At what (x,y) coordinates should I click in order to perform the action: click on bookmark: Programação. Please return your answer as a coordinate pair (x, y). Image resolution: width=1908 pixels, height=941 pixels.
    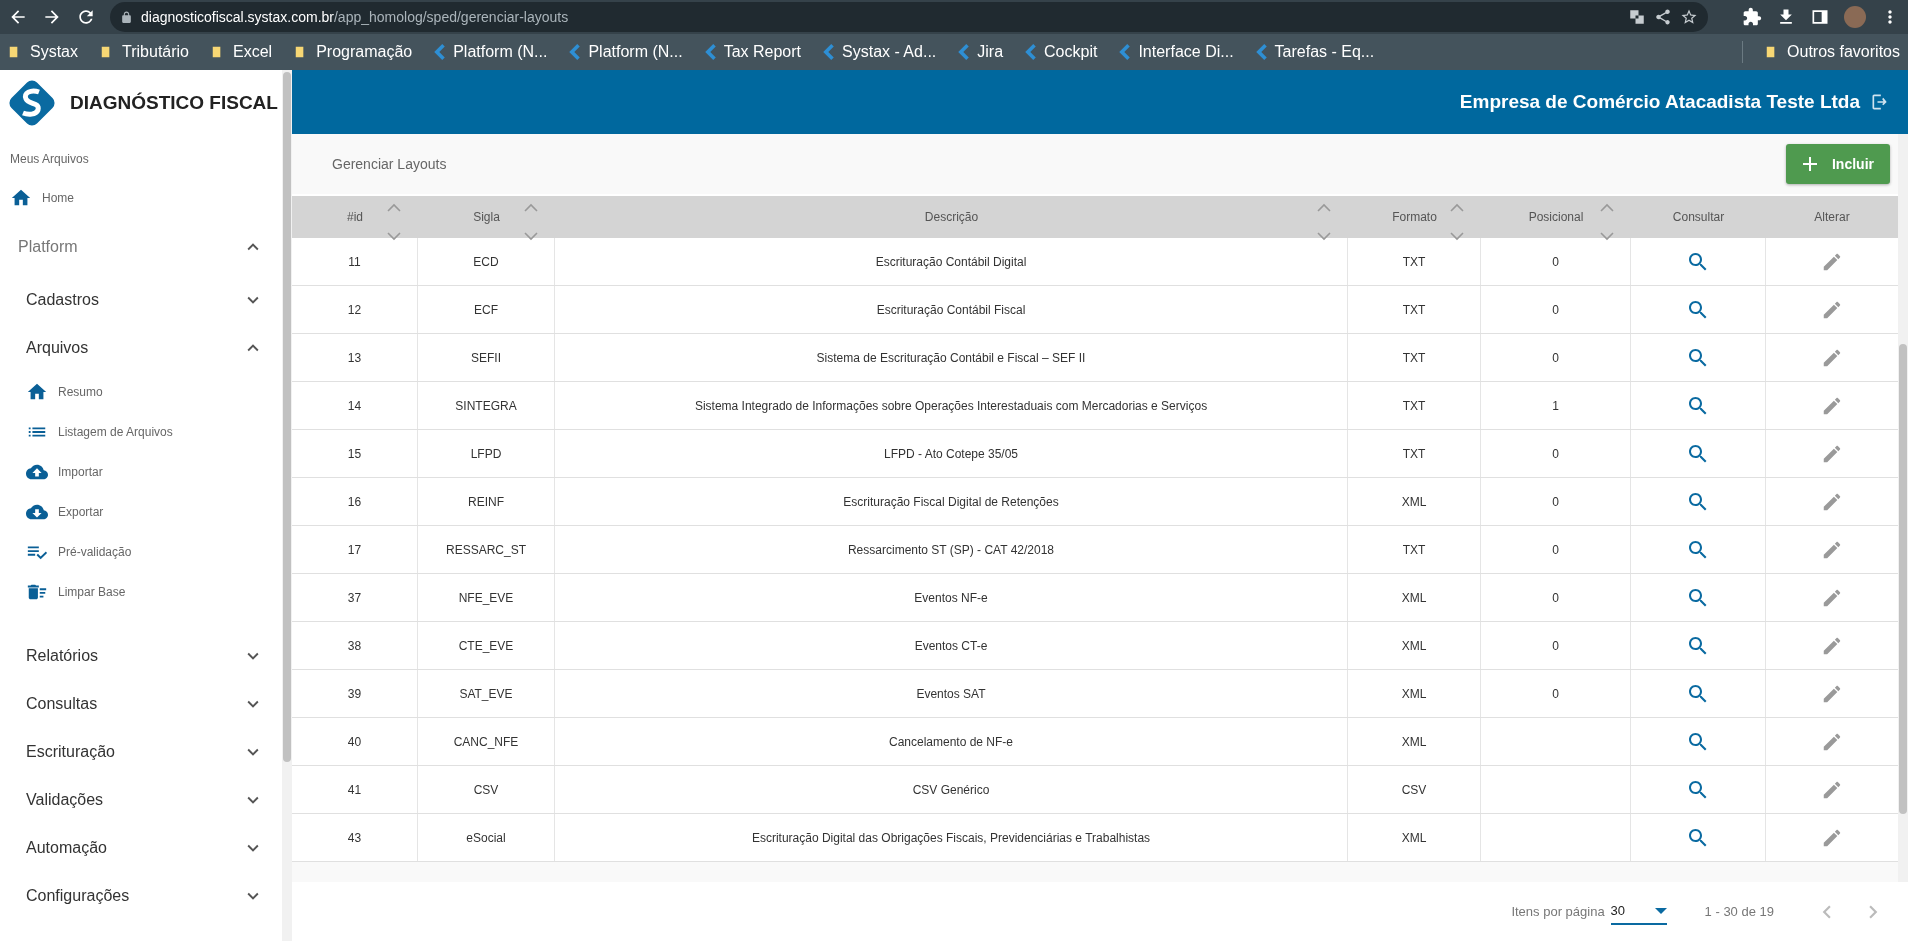
    Looking at the image, I should click on (353, 52).